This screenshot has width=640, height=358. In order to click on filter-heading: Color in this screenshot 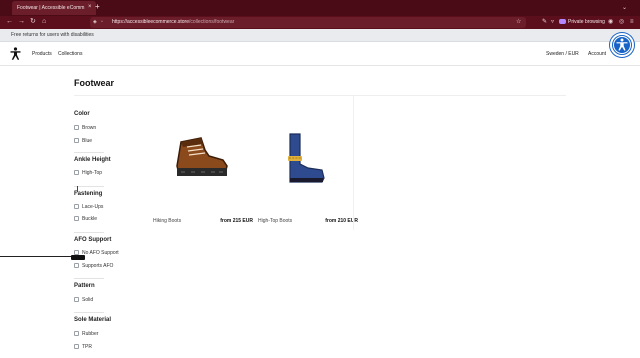, I will do `click(82, 114)`.